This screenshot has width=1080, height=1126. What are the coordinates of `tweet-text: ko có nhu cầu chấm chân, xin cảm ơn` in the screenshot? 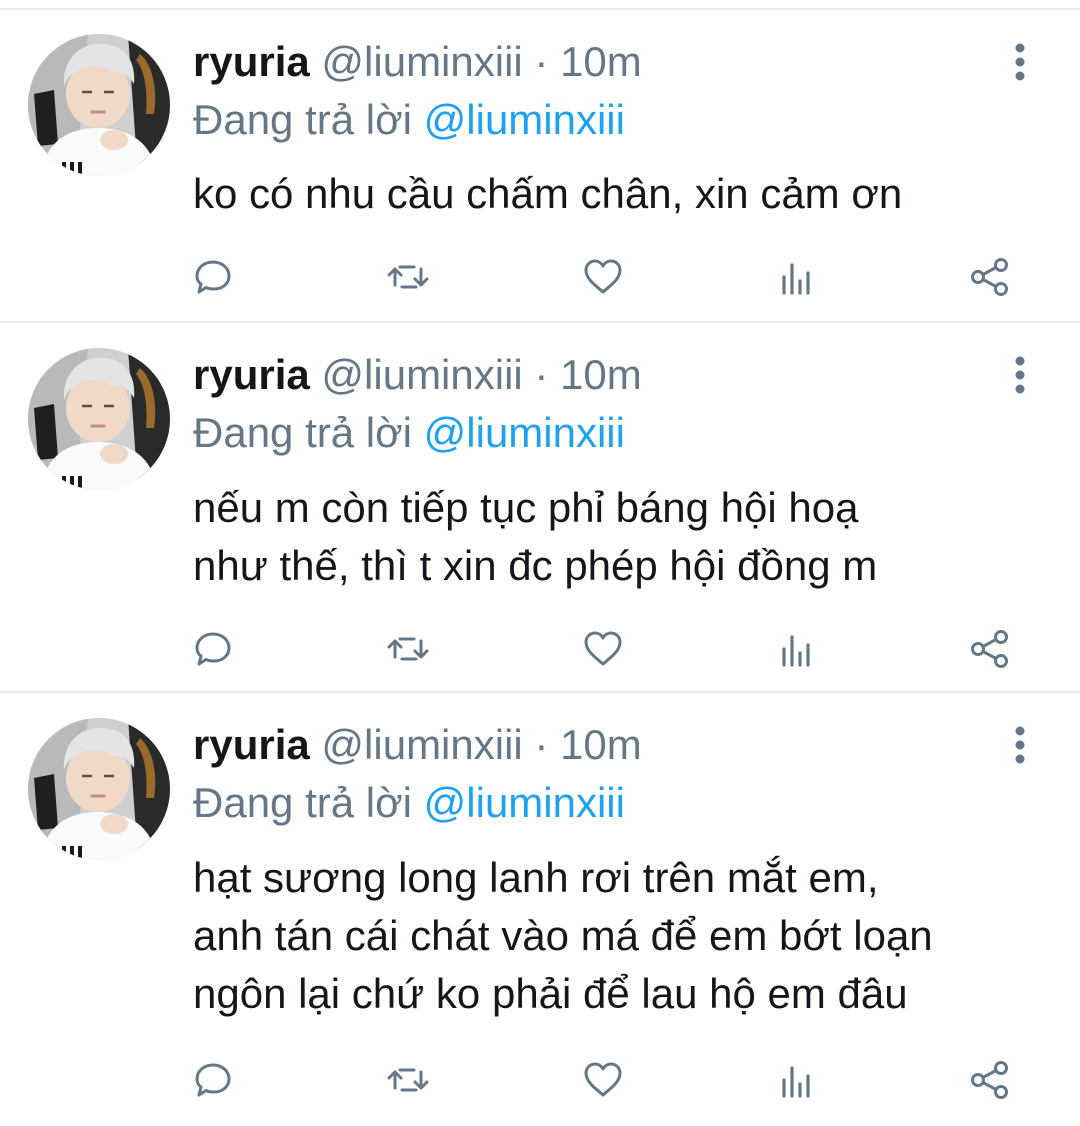 It's located at (548, 193).